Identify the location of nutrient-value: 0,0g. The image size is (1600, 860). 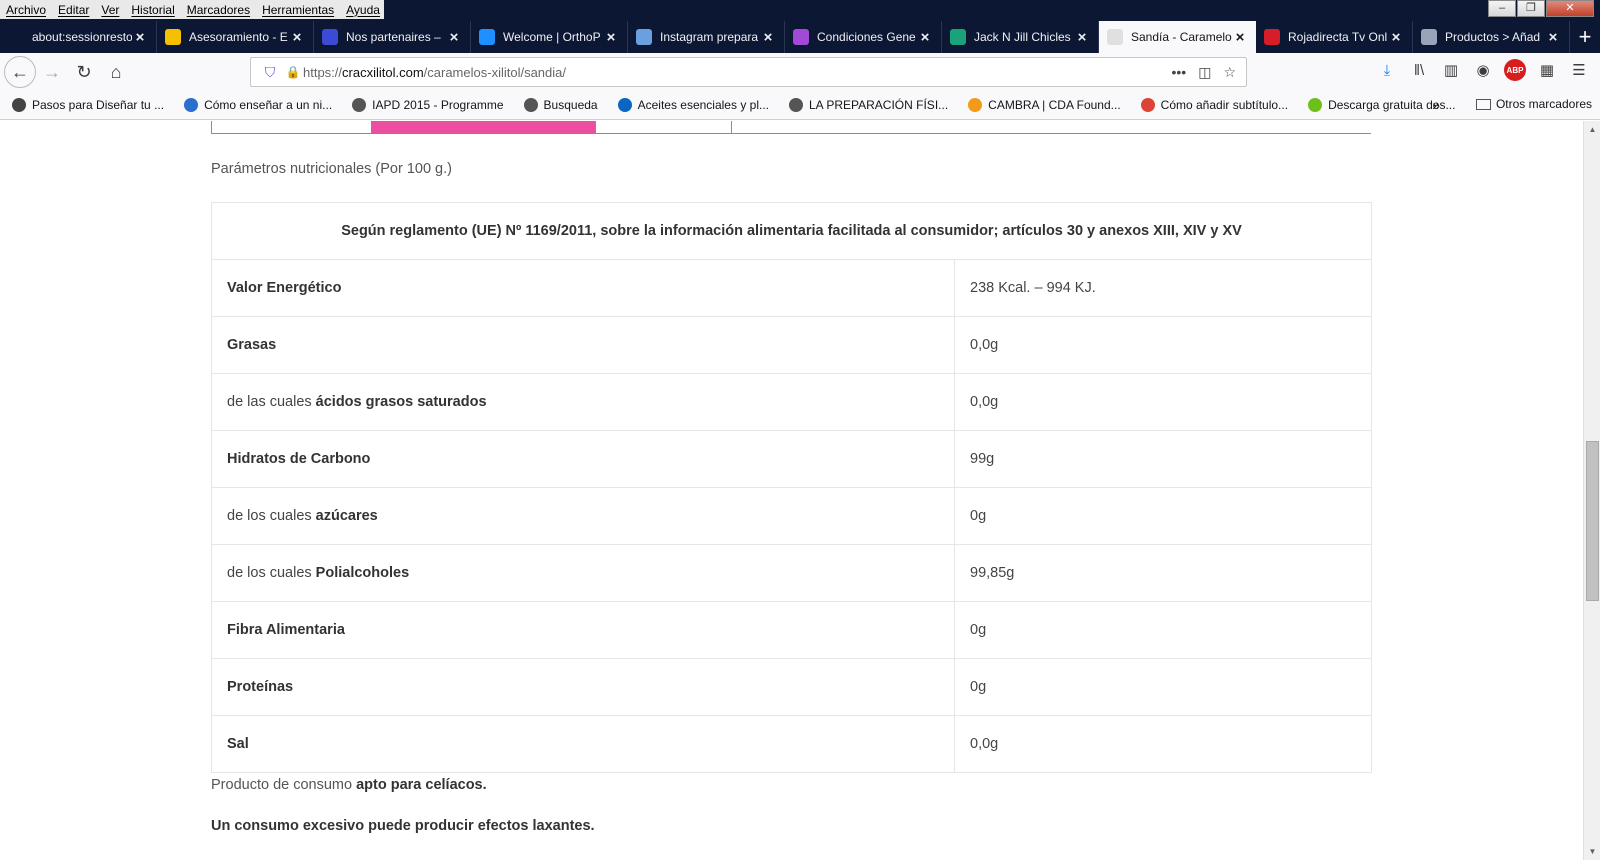
(1163, 402).